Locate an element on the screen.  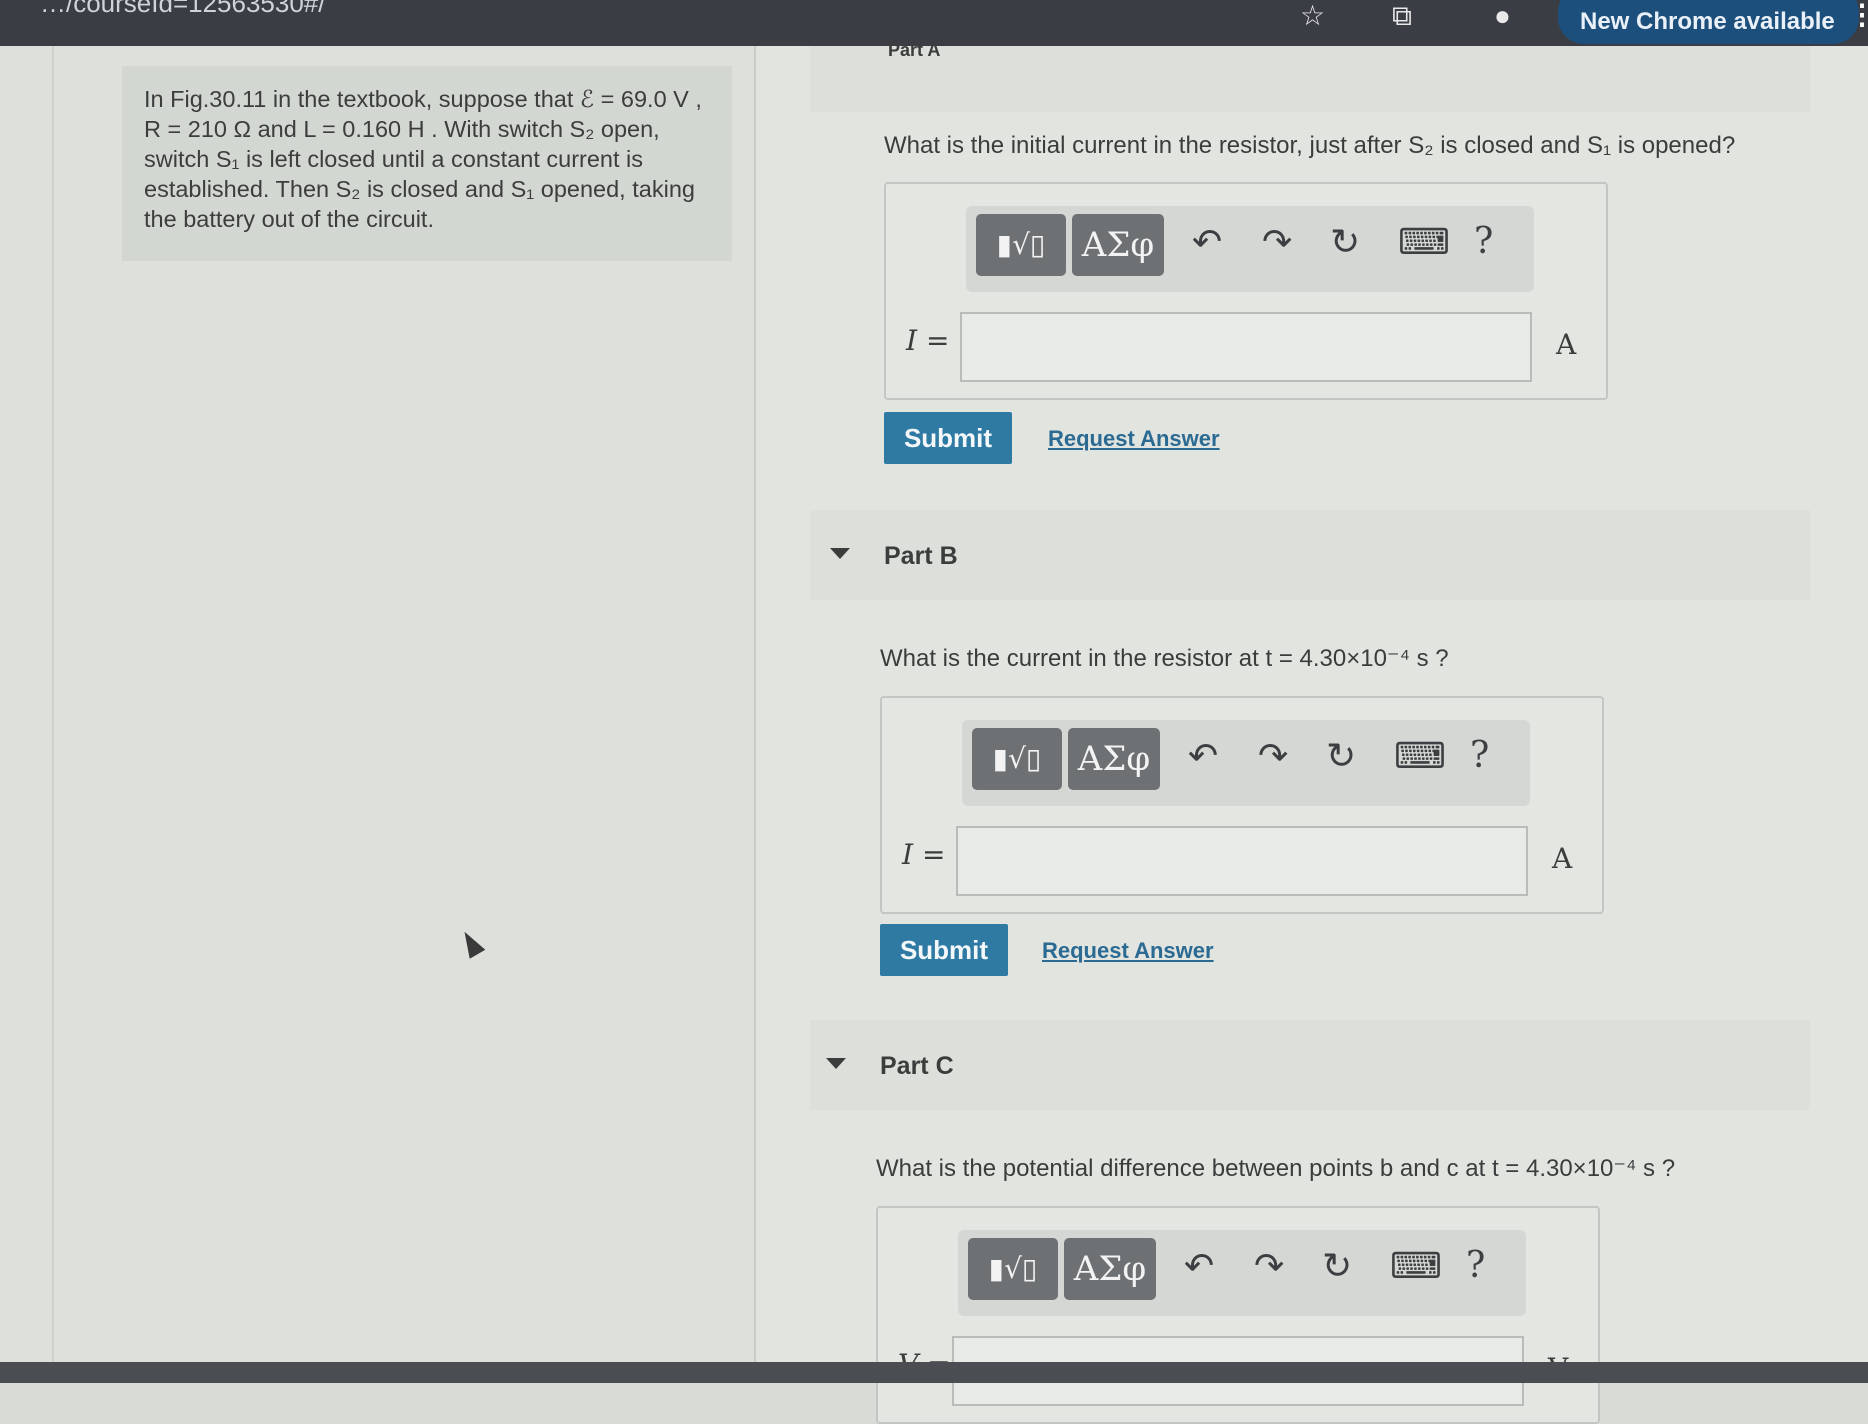
part-c-answer-box: ▮√▯ ΑΣφ ↶ ↷ ↻ ⌨ ? V = V is located at coordinates (1238, 1315).